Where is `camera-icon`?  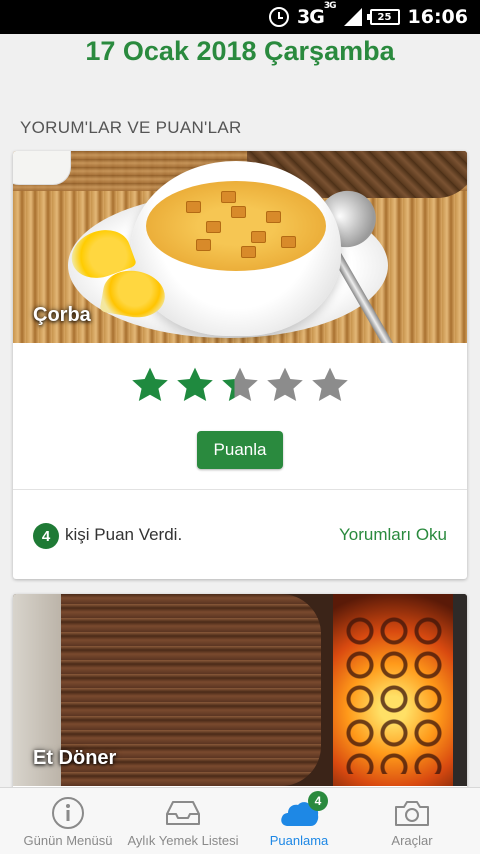
camera-icon is located at coordinates (412, 813).